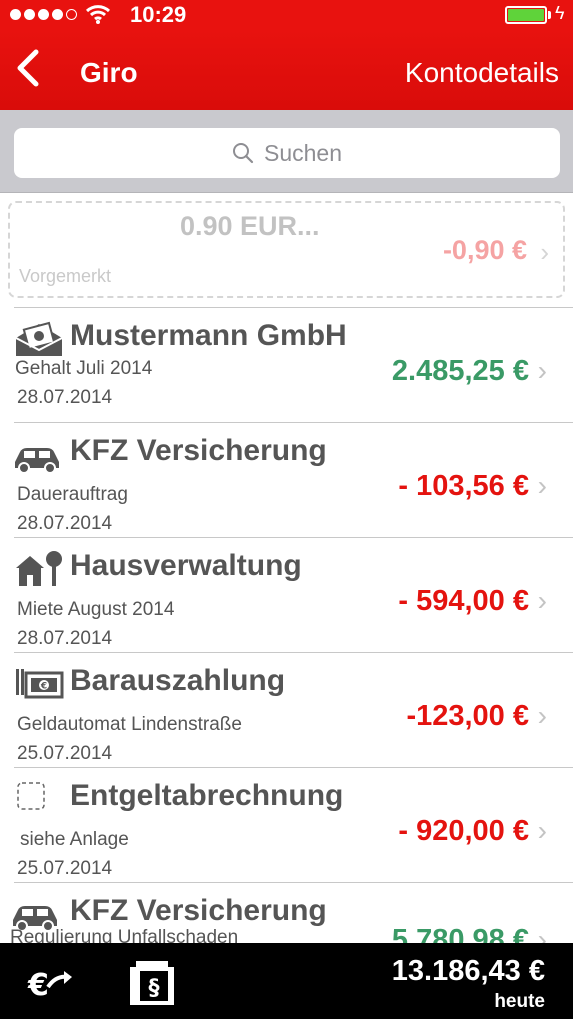 Image resolution: width=573 pixels, height=1019 pixels. Describe the element at coordinates (208, 335) in the screenshot. I see `transaction-title: Mustermann GmbH` at that location.